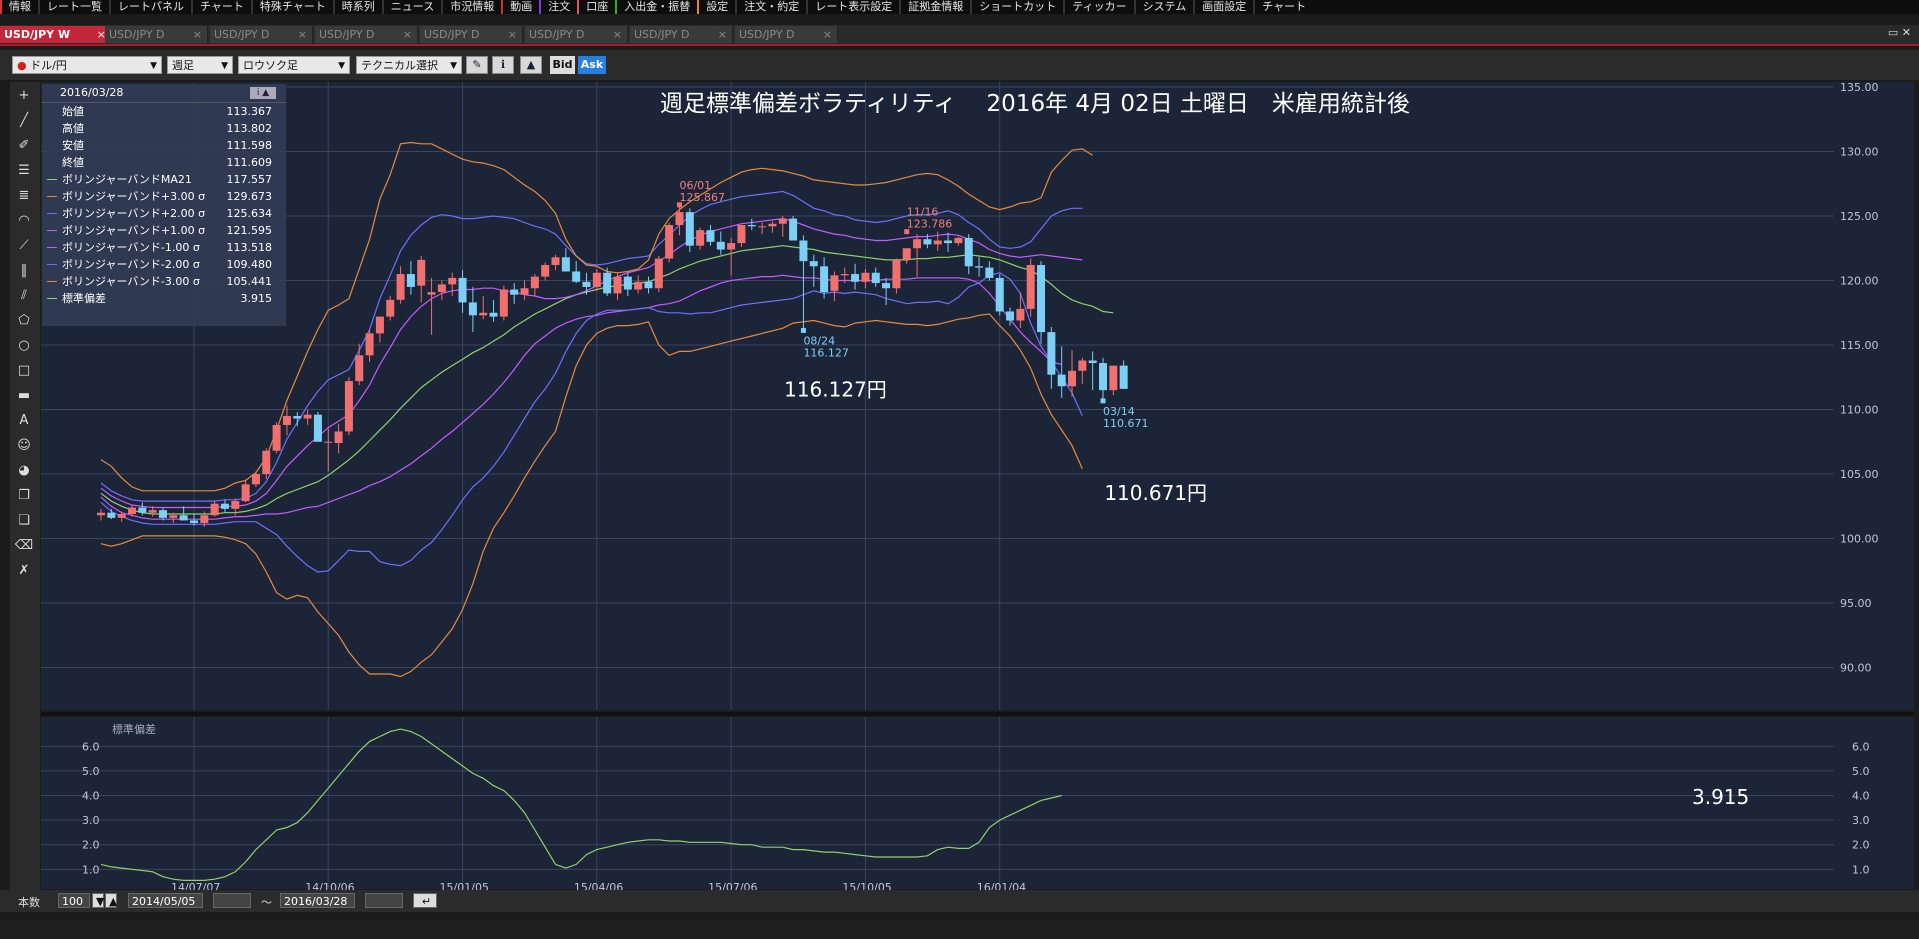  Describe the element at coordinates (1035, 104) in the screenshot. I see `chart-title: 週足標準偏差ボラティリティ 2016年 4月 02日 土曜日 米雇用統計後` at that location.